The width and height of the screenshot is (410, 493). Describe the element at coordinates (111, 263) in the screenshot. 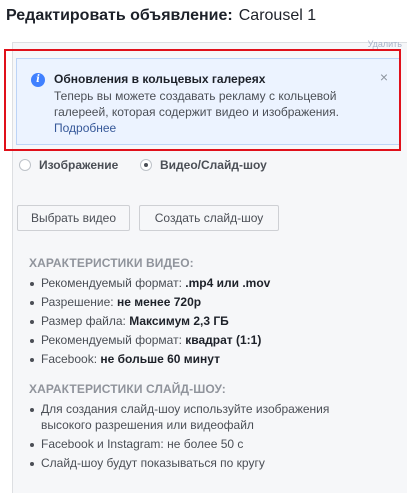

I see `video-specs-heading: ХАРАКТЕРИСТИКИ ВИДЕО:` at that location.